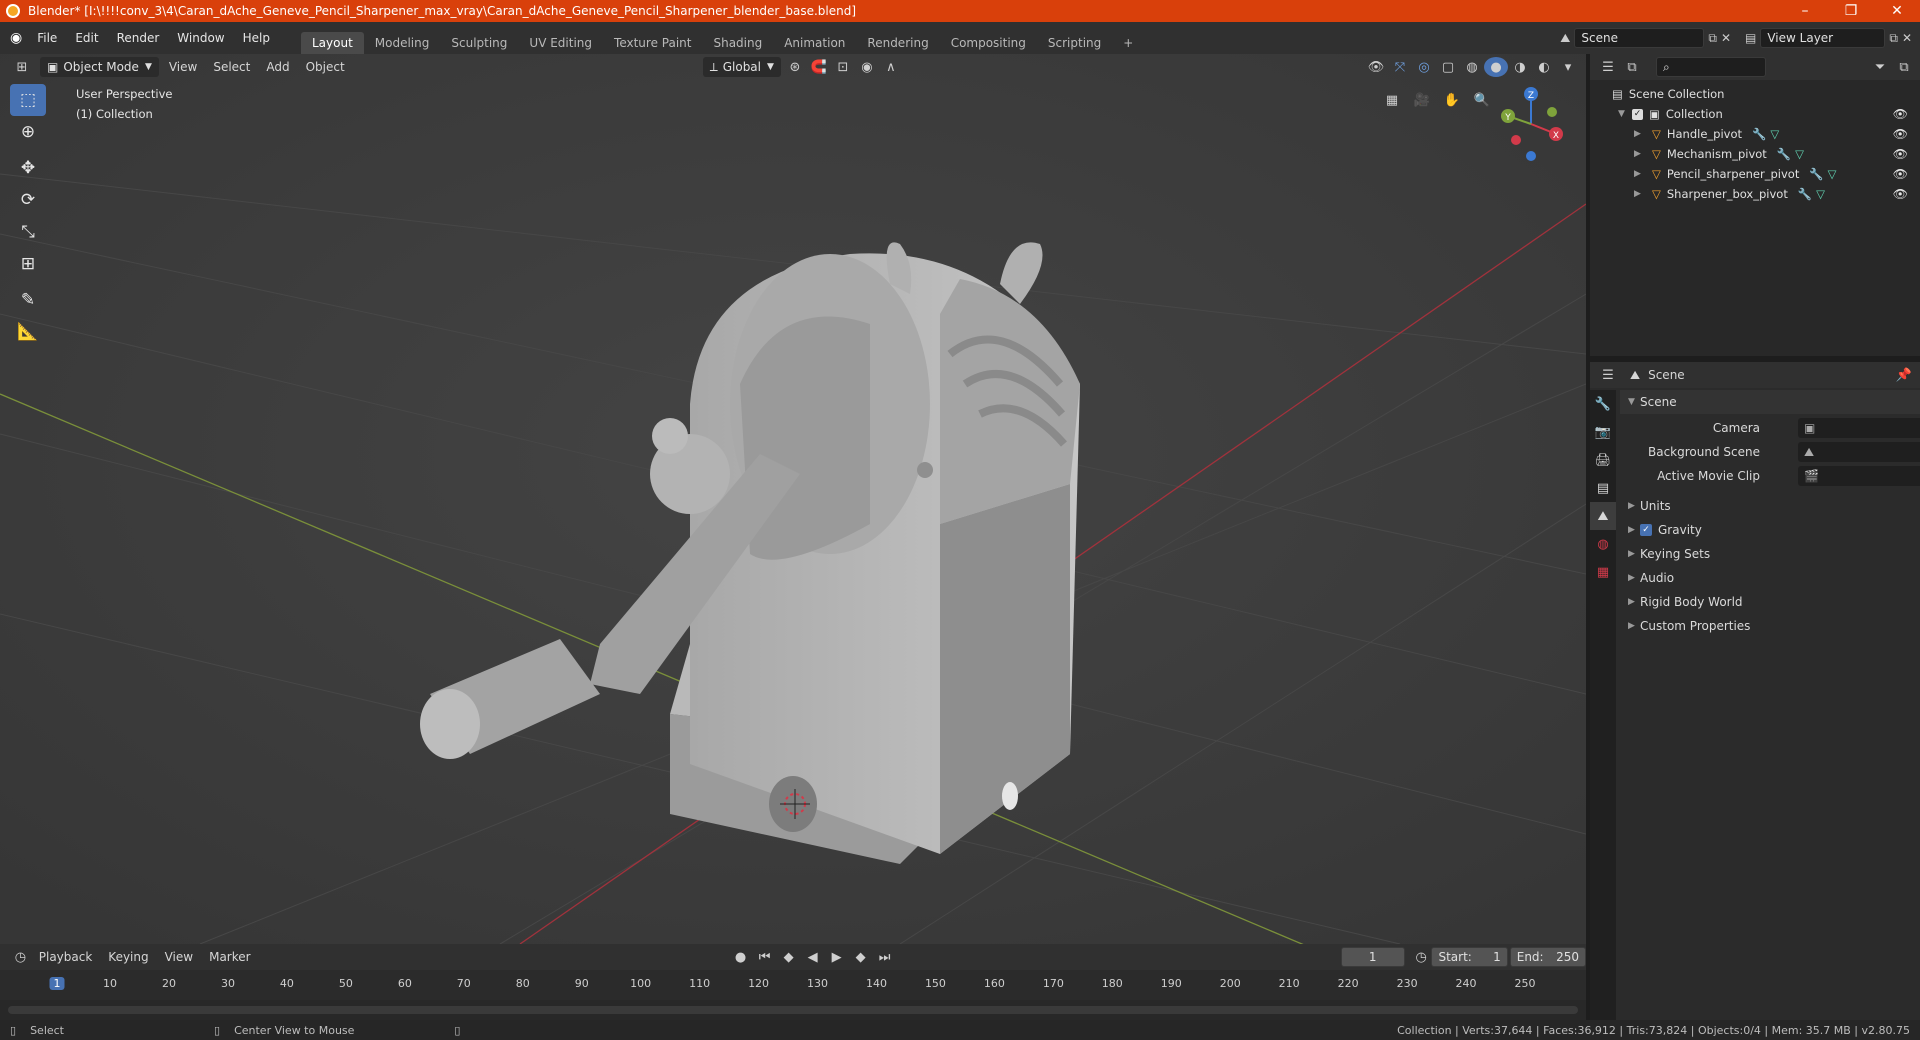 The height and width of the screenshot is (1040, 1920). I want to click on menu-add: Add, so click(277, 67).